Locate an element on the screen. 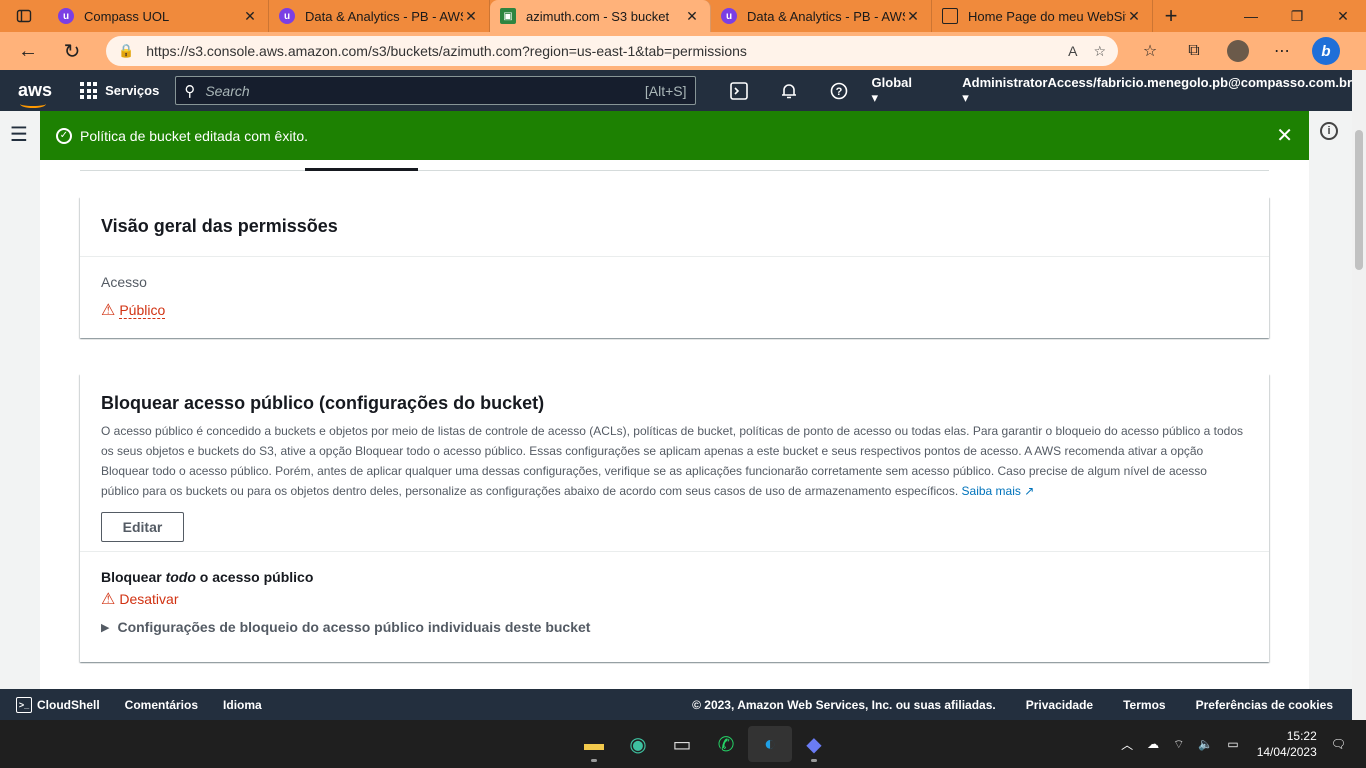 This screenshot has width=1366, height=768. block-all-status-value: Desativar is located at coordinates (149, 599).